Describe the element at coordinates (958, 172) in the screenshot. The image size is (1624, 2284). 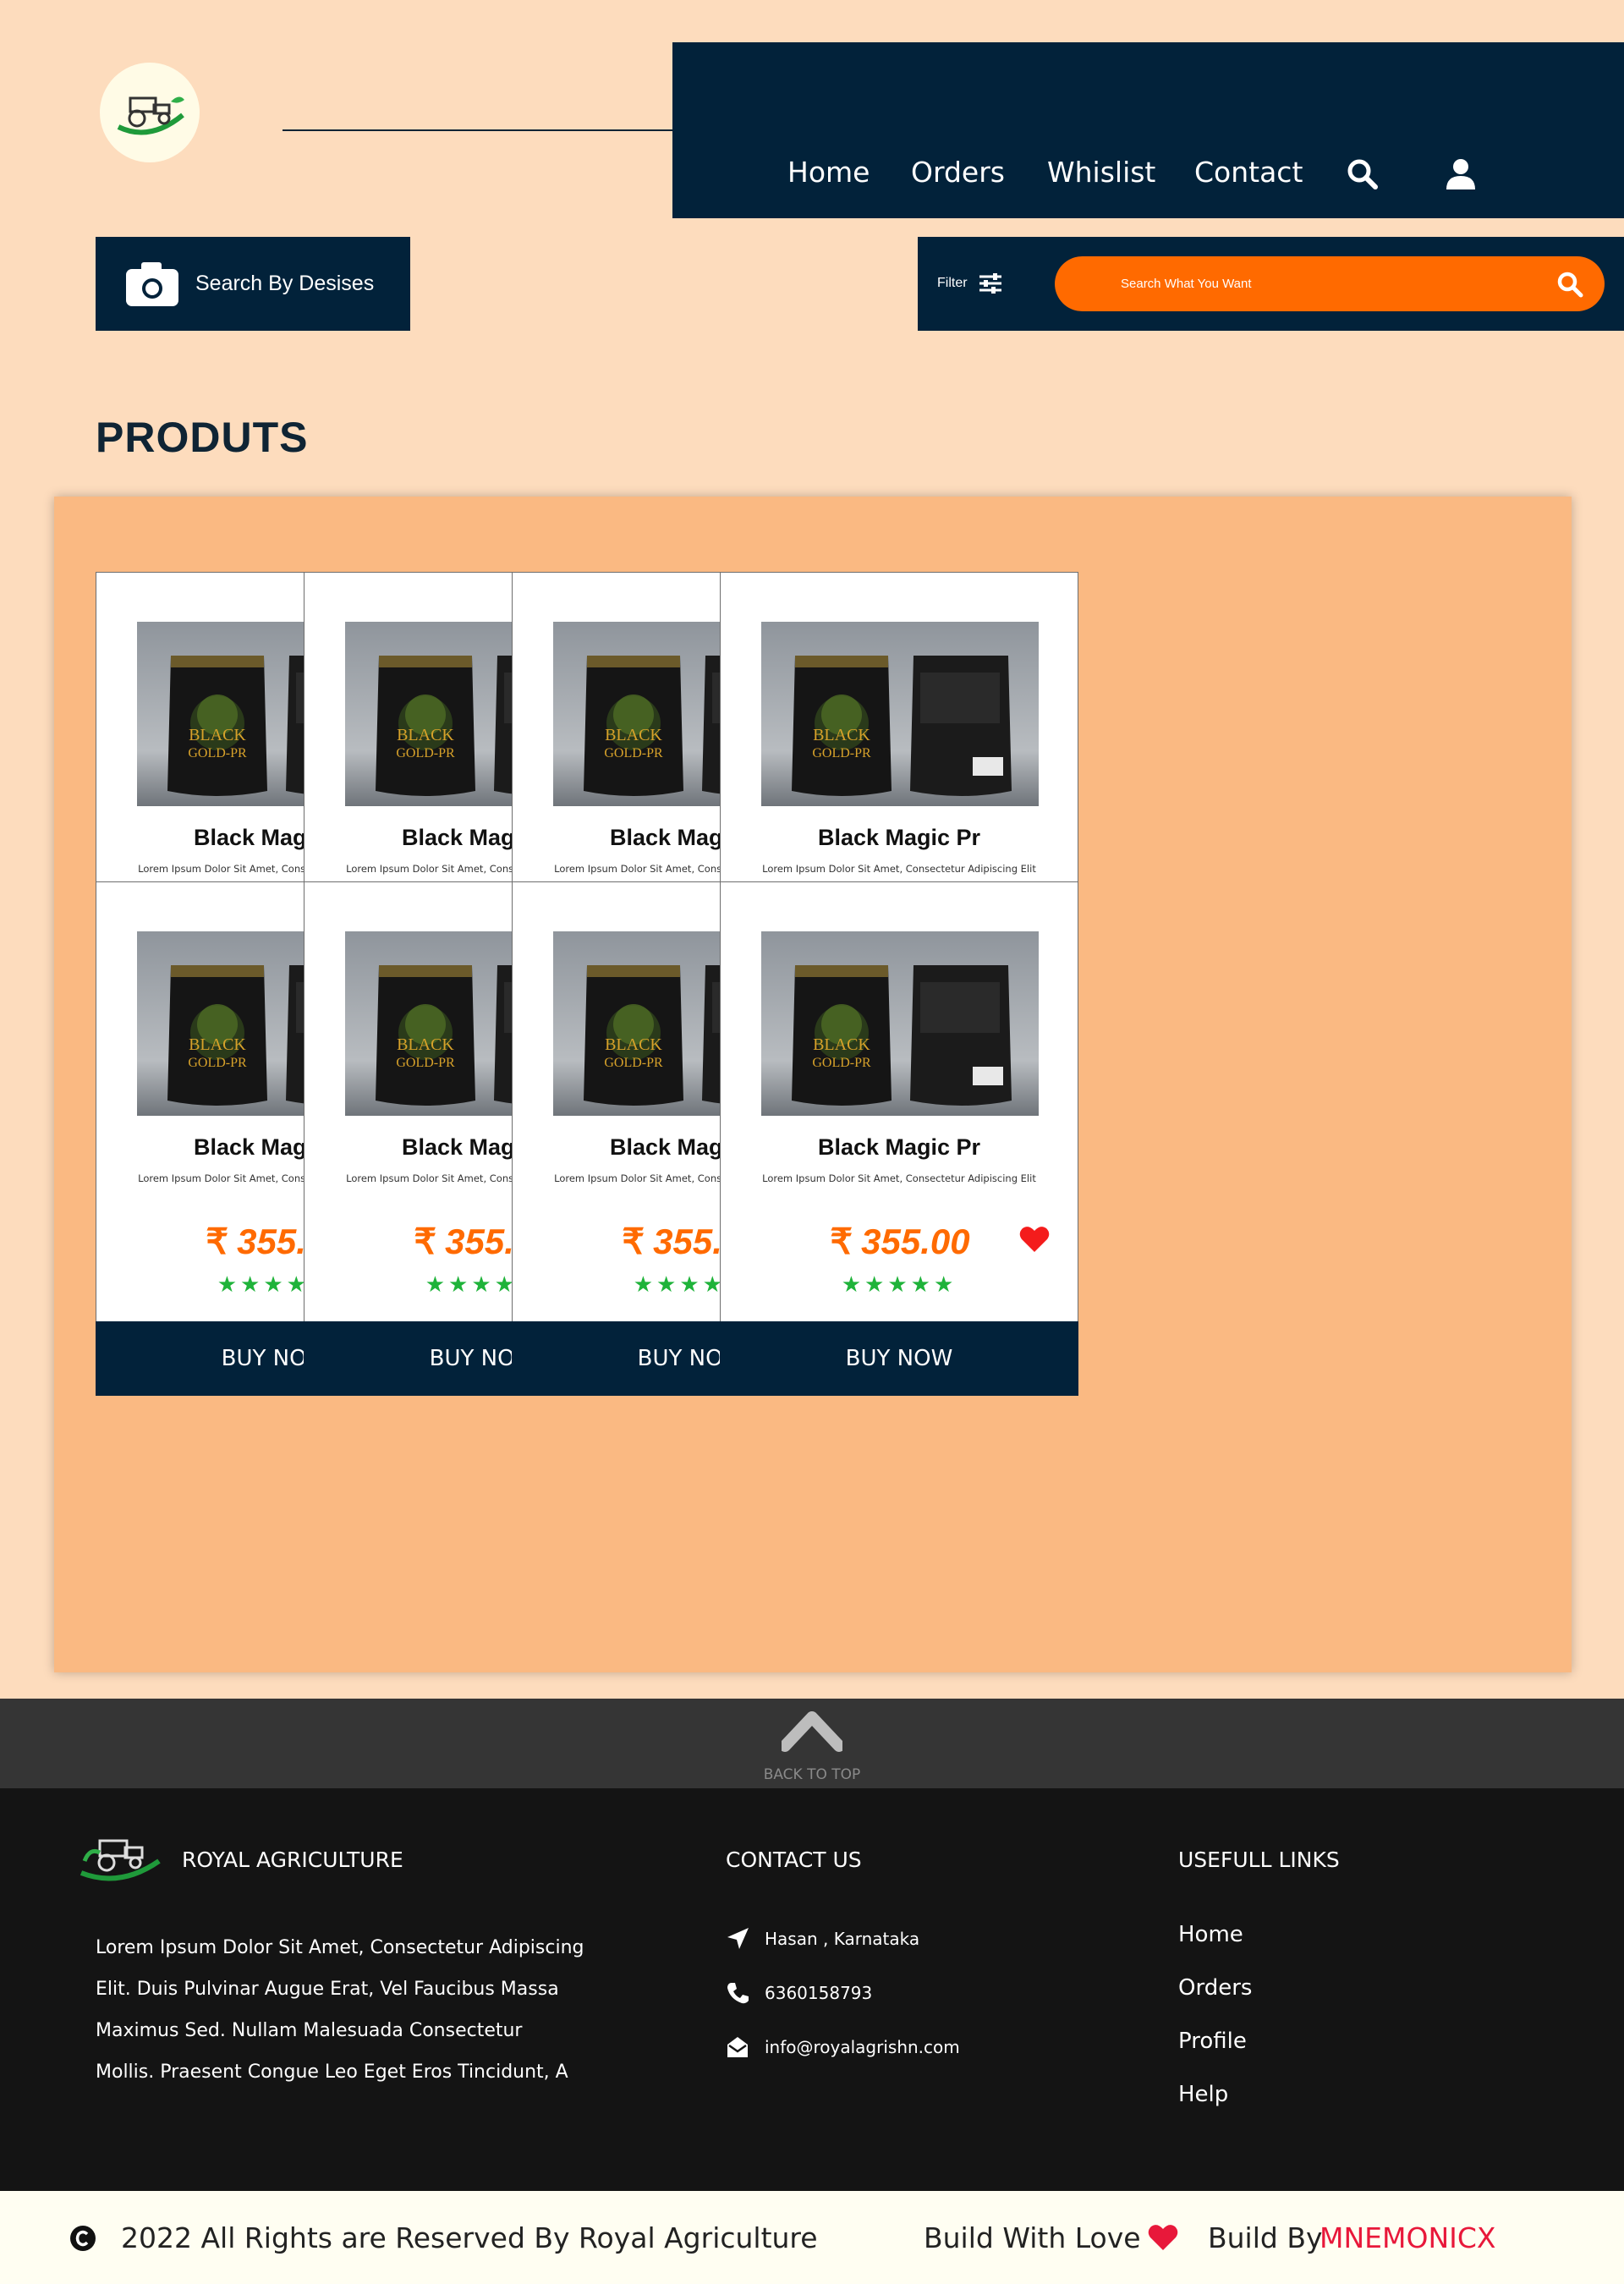
I see `nav-orders: Orders` at that location.